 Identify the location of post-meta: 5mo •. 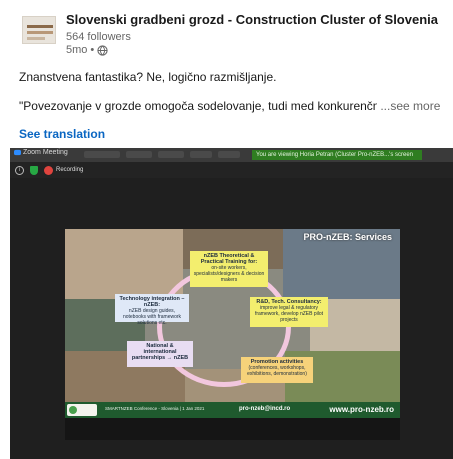
(87, 50).